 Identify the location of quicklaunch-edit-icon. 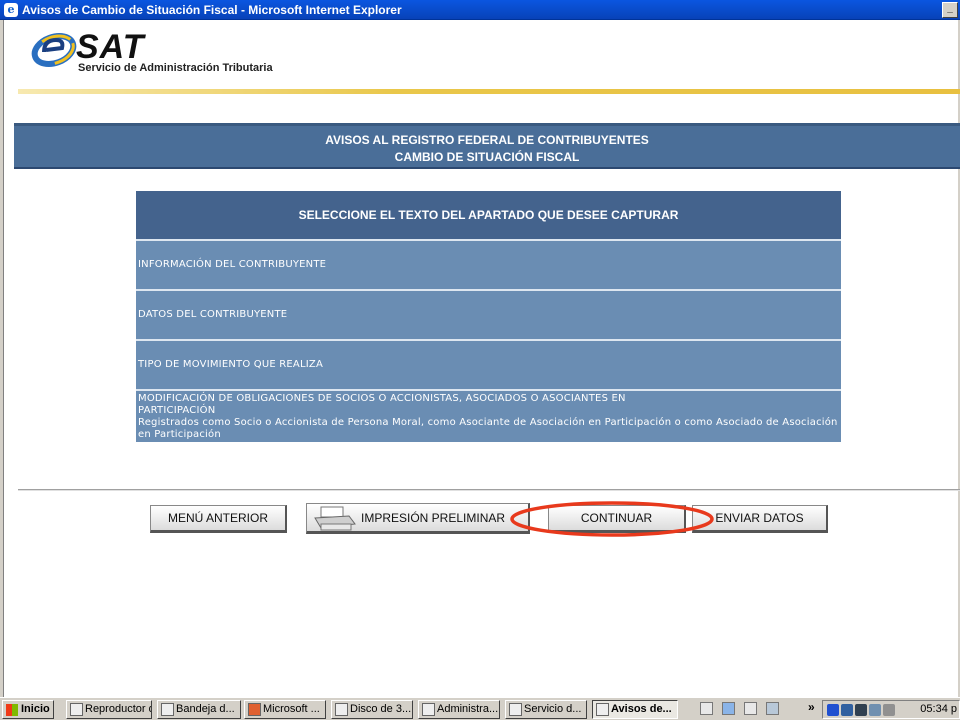
(706, 708).